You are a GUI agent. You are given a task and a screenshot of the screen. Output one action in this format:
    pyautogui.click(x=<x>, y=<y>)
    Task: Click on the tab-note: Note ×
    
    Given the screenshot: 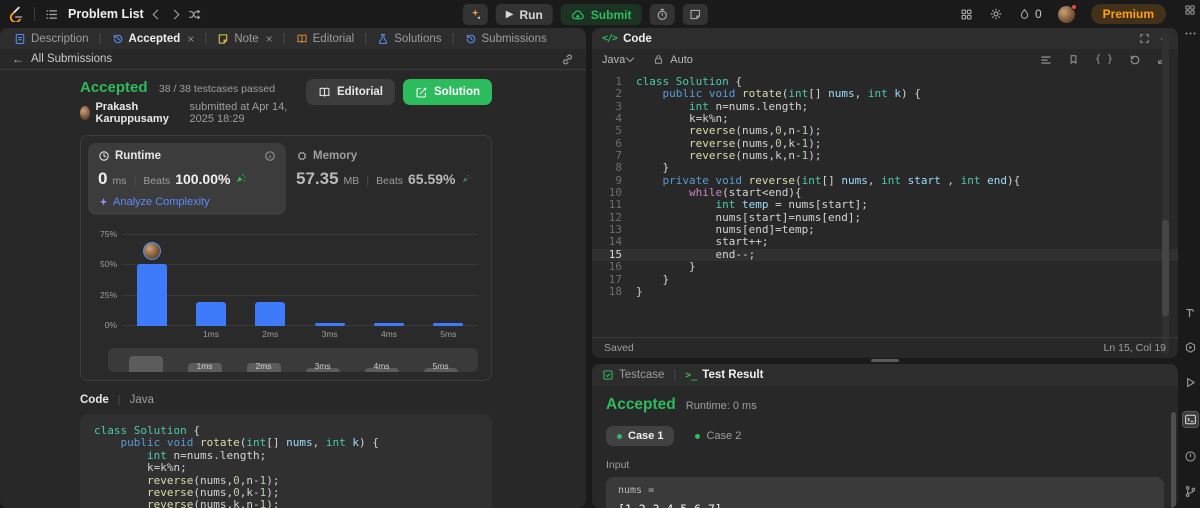 What is the action you would take?
    pyautogui.click(x=244, y=39)
    